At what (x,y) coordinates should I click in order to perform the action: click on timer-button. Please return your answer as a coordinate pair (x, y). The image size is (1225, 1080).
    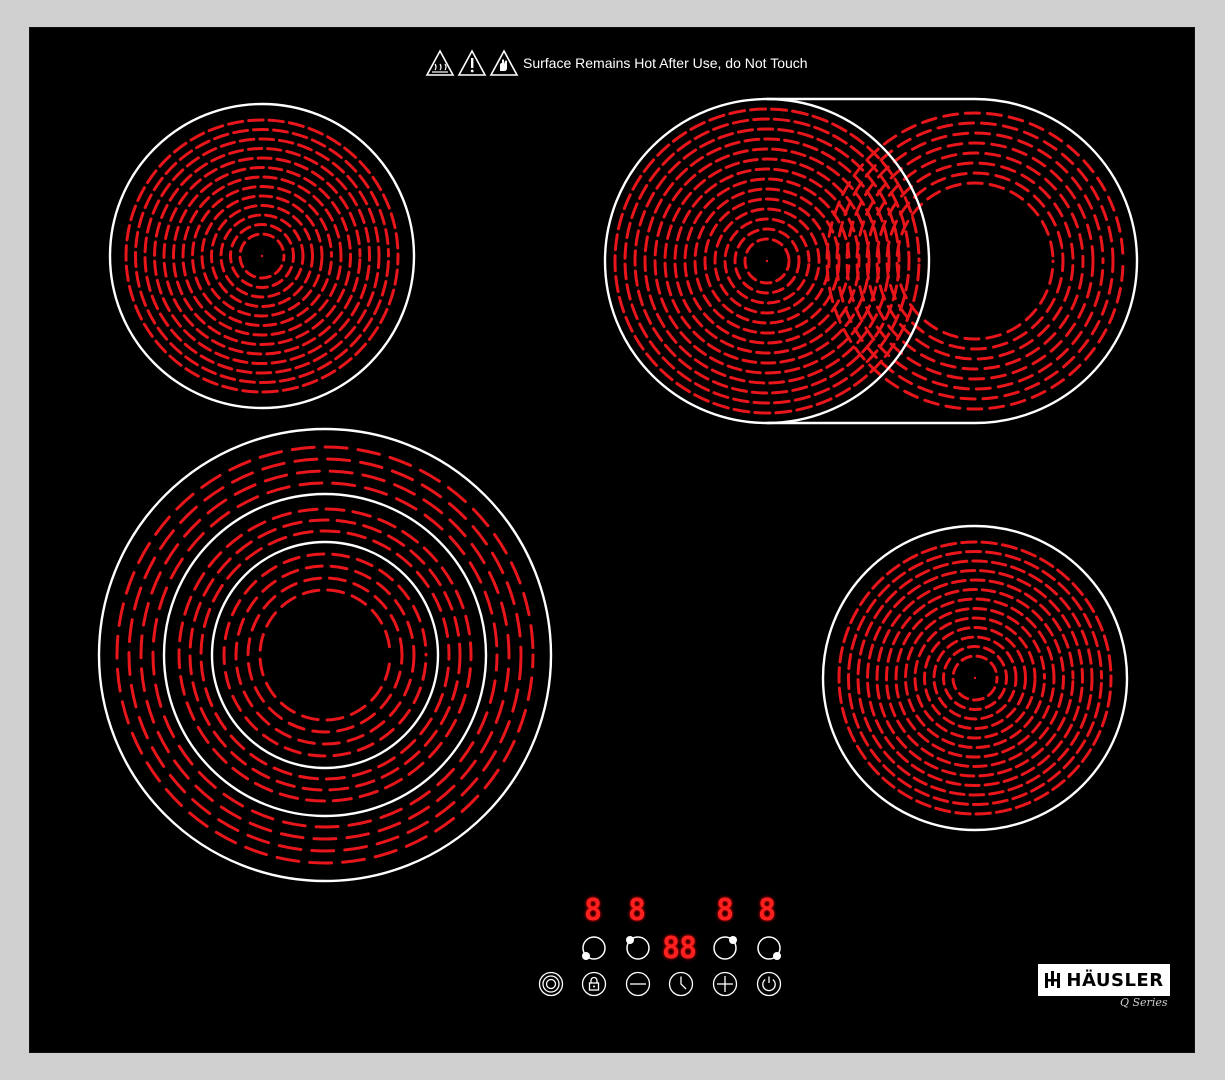
    Looking at the image, I should click on (681, 984).